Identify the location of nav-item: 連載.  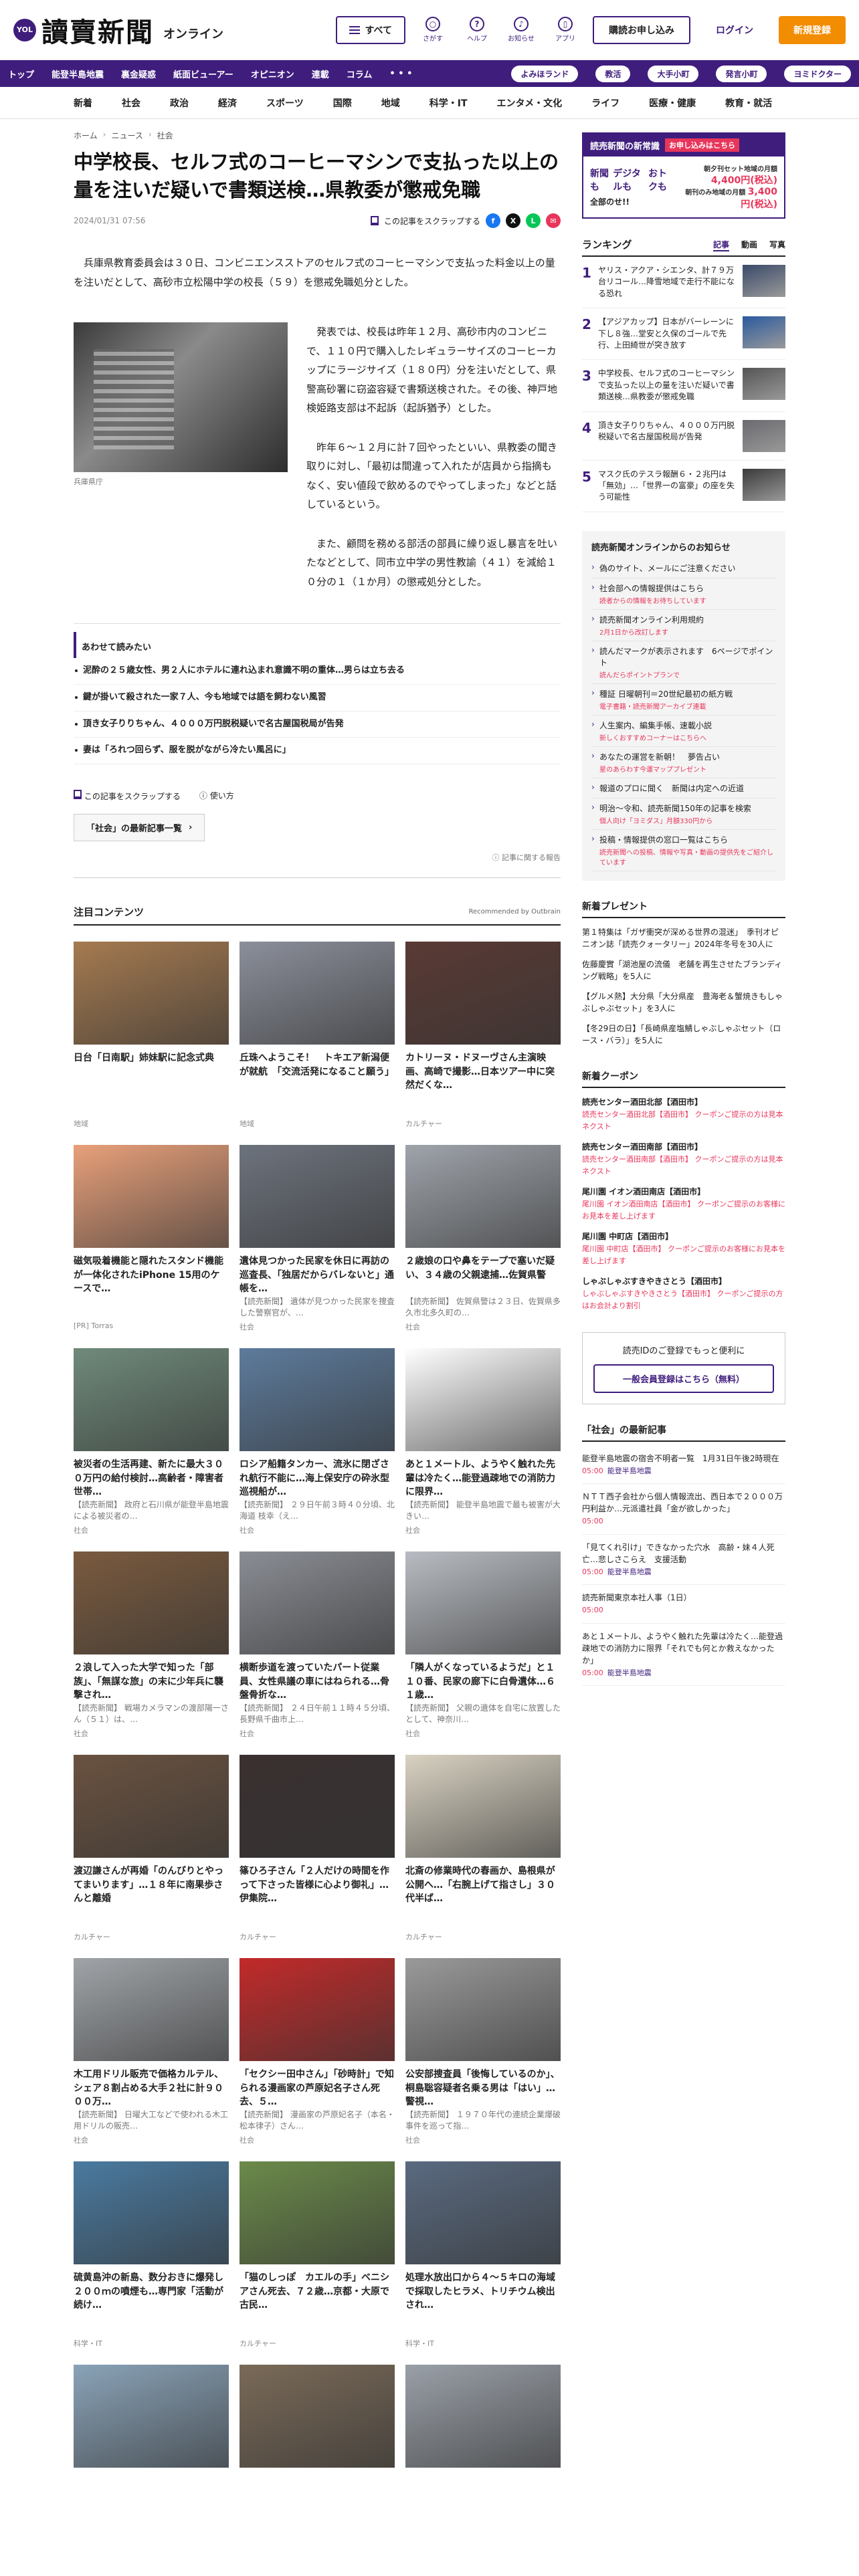
(320, 74).